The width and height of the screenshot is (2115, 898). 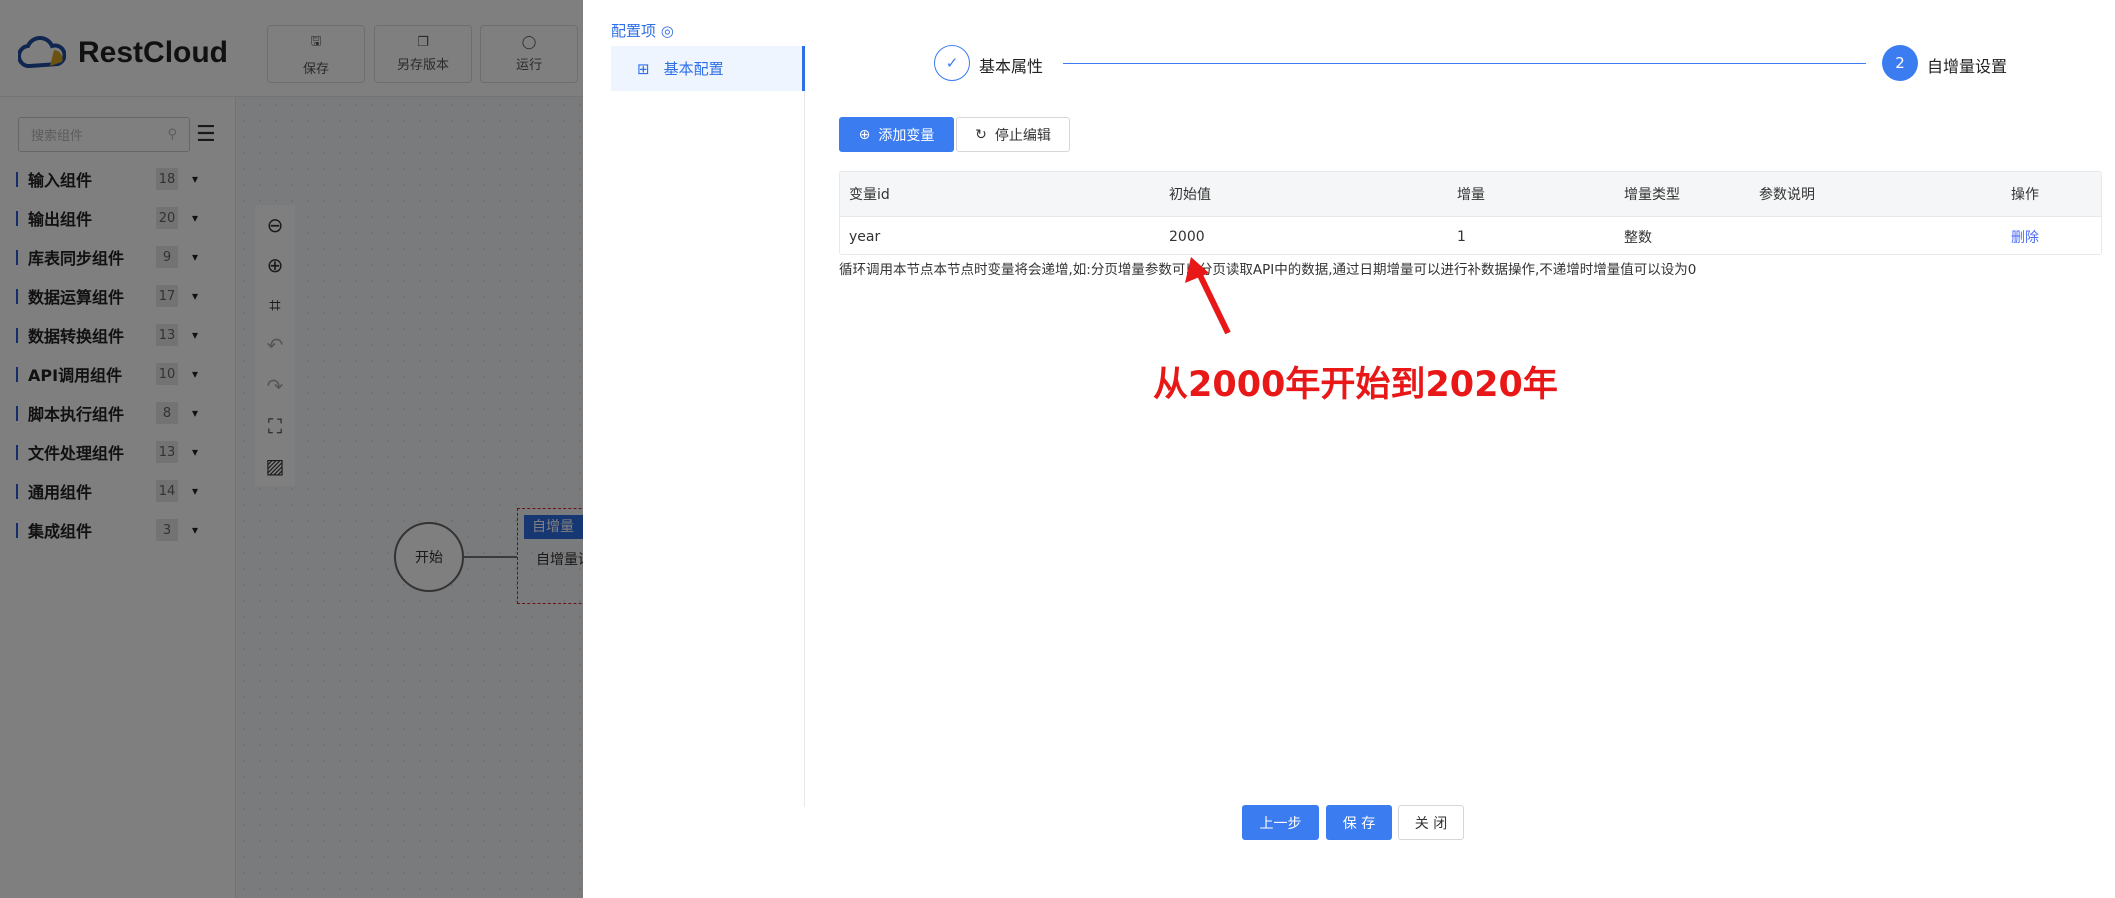 I want to click on save-button: 保 存, so click(x=1359, y=822).